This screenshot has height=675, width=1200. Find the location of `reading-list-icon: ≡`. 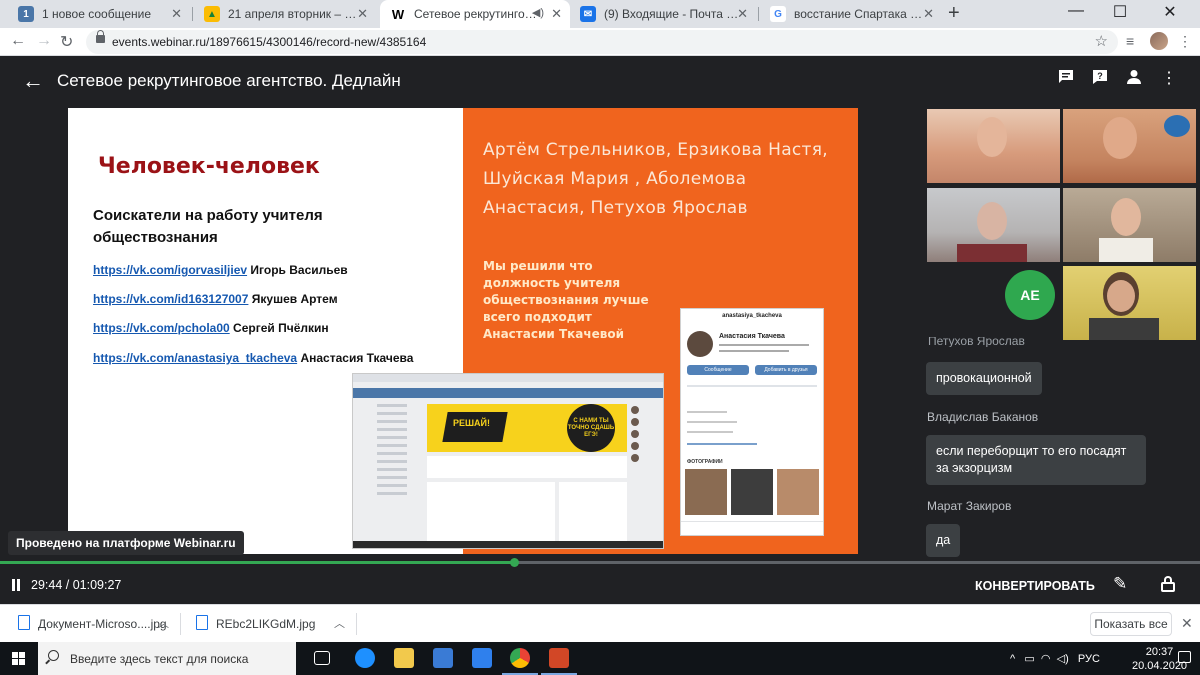

reading-list-icon: ≡ is located at coordinates (1130, 41).